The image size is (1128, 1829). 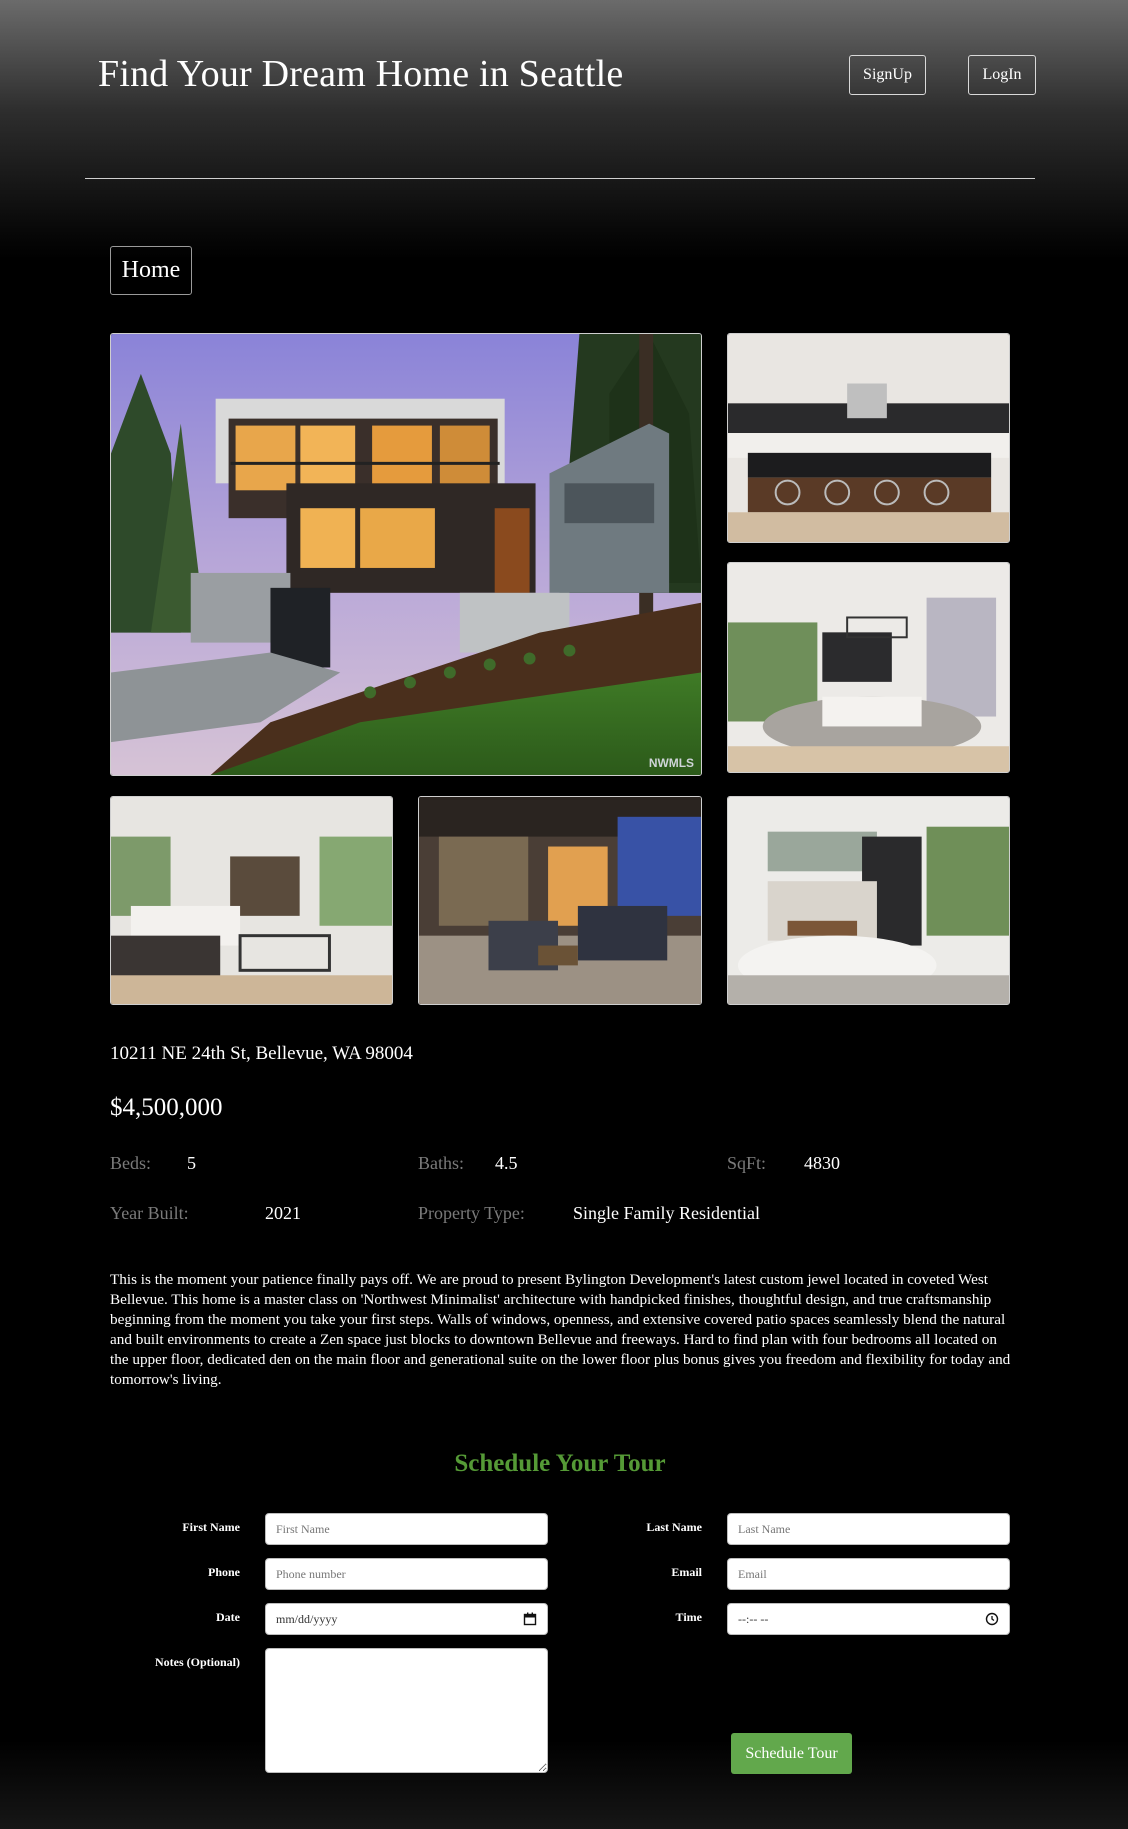 What do you see at coordinates (530, 1619) in the screenshot?
I see `calendar-icon` at bounding box center [530, 1619].